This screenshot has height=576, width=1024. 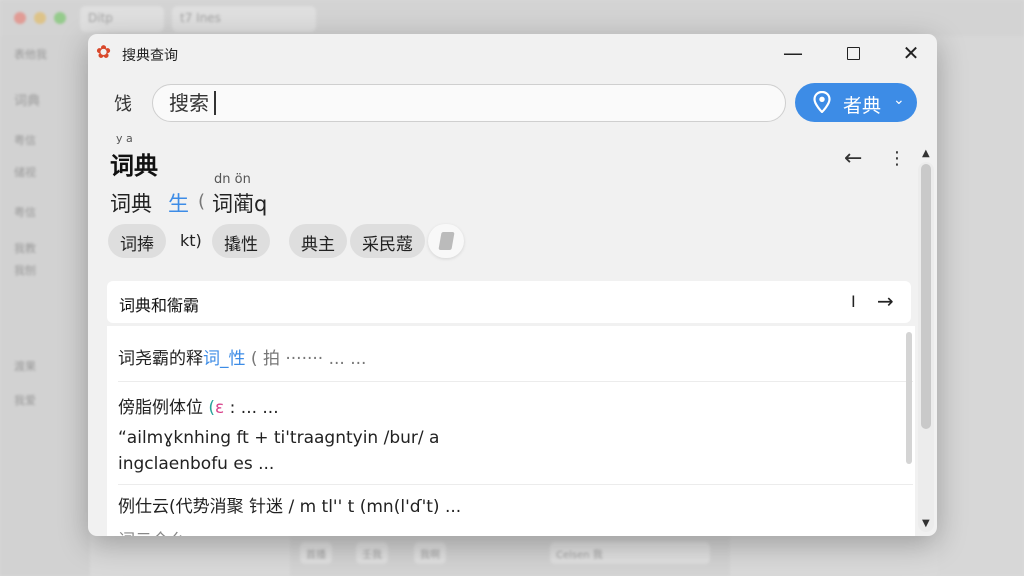 What do you see at coordinates (853, 158) in the screenshot?
I see `back-arrow-button: ←` at bounding box center [853, 158].